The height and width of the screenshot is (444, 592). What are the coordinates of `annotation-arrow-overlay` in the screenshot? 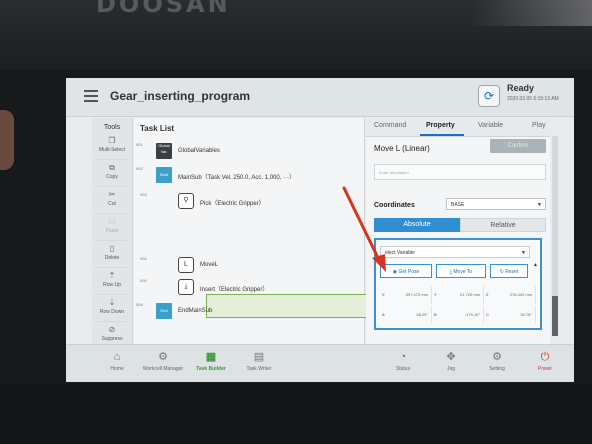 It's located at (364, 229).